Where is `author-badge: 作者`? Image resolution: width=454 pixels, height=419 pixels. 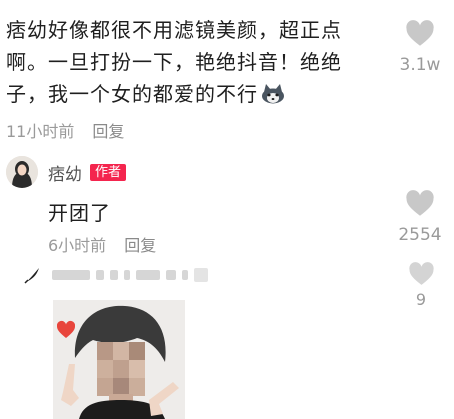 author-badge: 作者 is located at coordinates (108, 172).